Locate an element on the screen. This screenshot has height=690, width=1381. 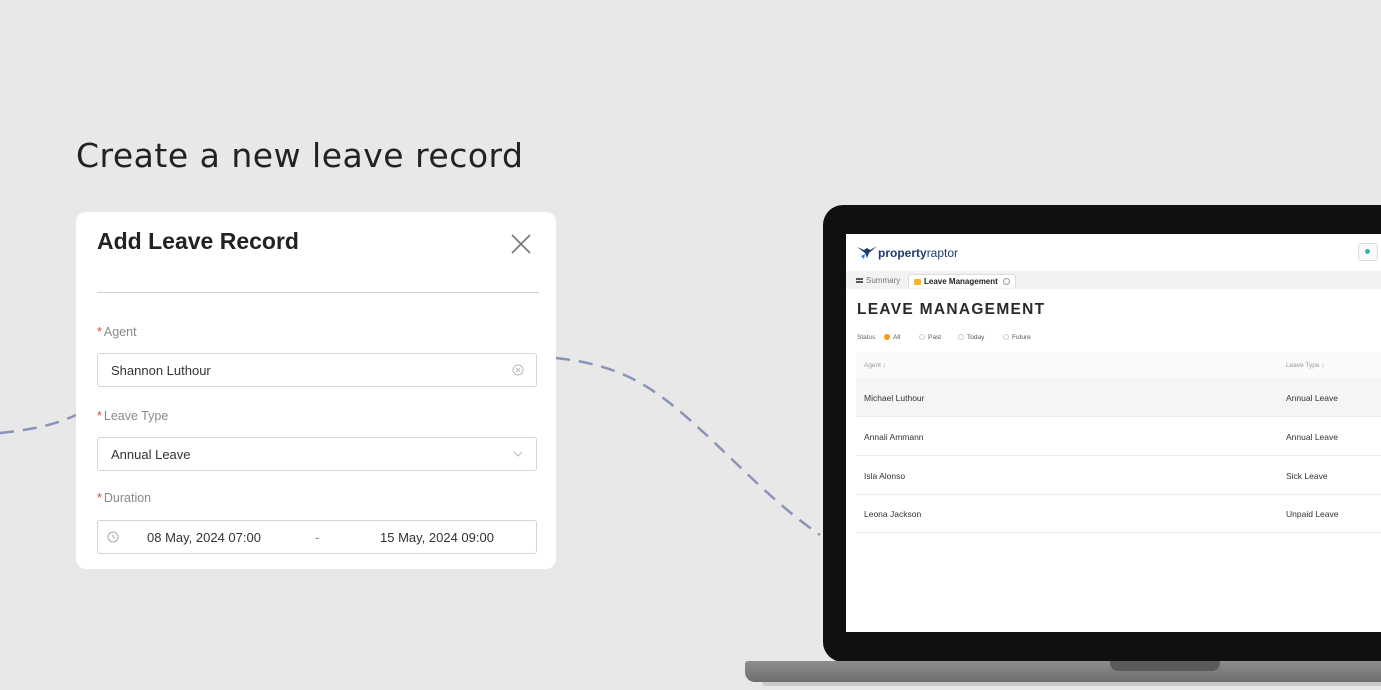
laptop-notch is located at coordinates (1165, 666).